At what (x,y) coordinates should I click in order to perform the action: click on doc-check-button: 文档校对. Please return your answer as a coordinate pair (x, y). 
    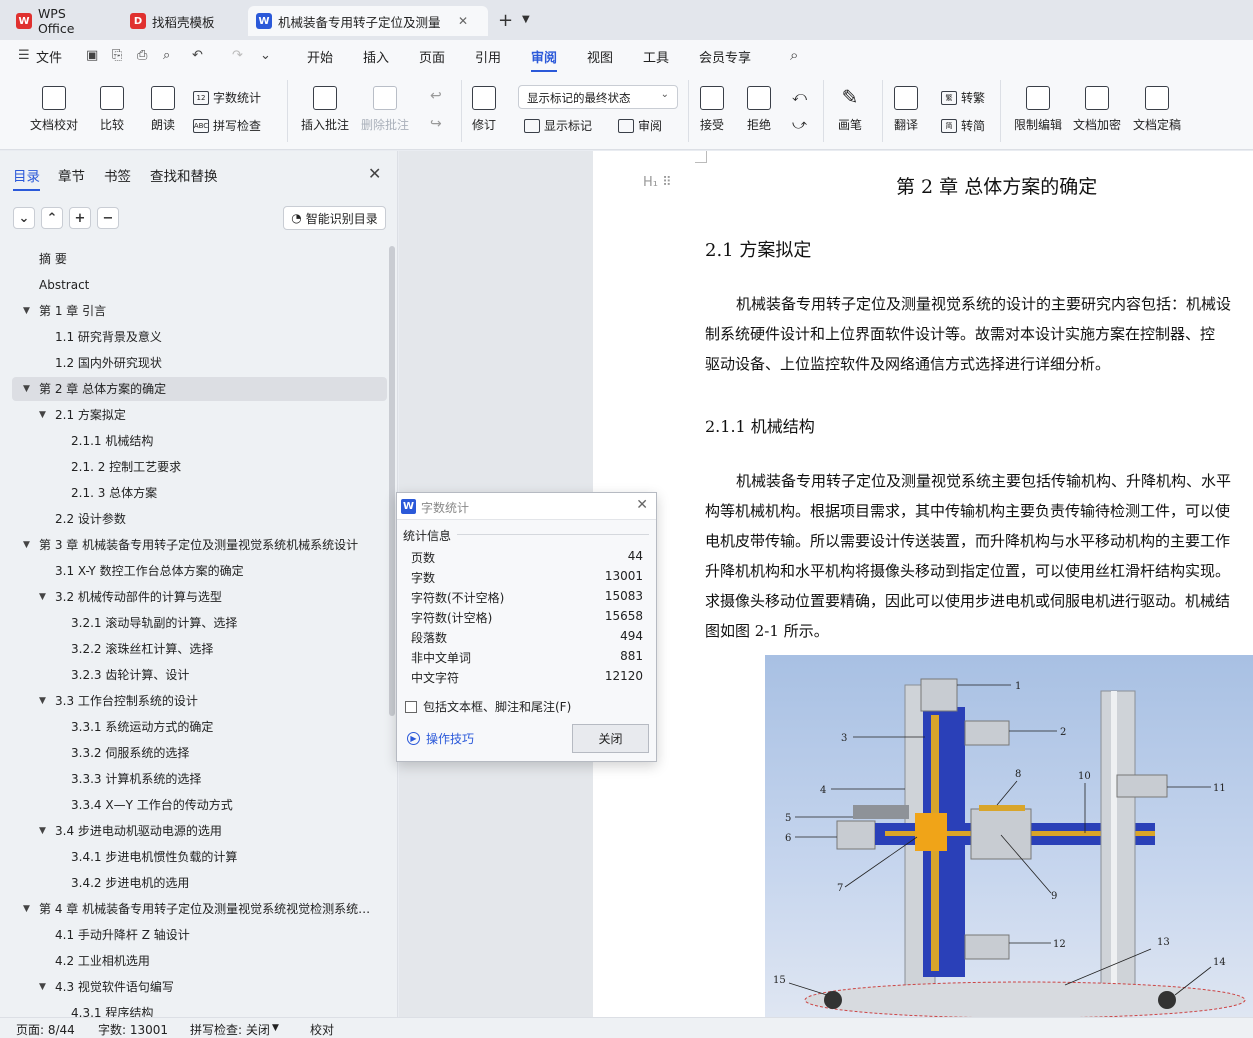
    Looking at the image, I should click on (54, 109).